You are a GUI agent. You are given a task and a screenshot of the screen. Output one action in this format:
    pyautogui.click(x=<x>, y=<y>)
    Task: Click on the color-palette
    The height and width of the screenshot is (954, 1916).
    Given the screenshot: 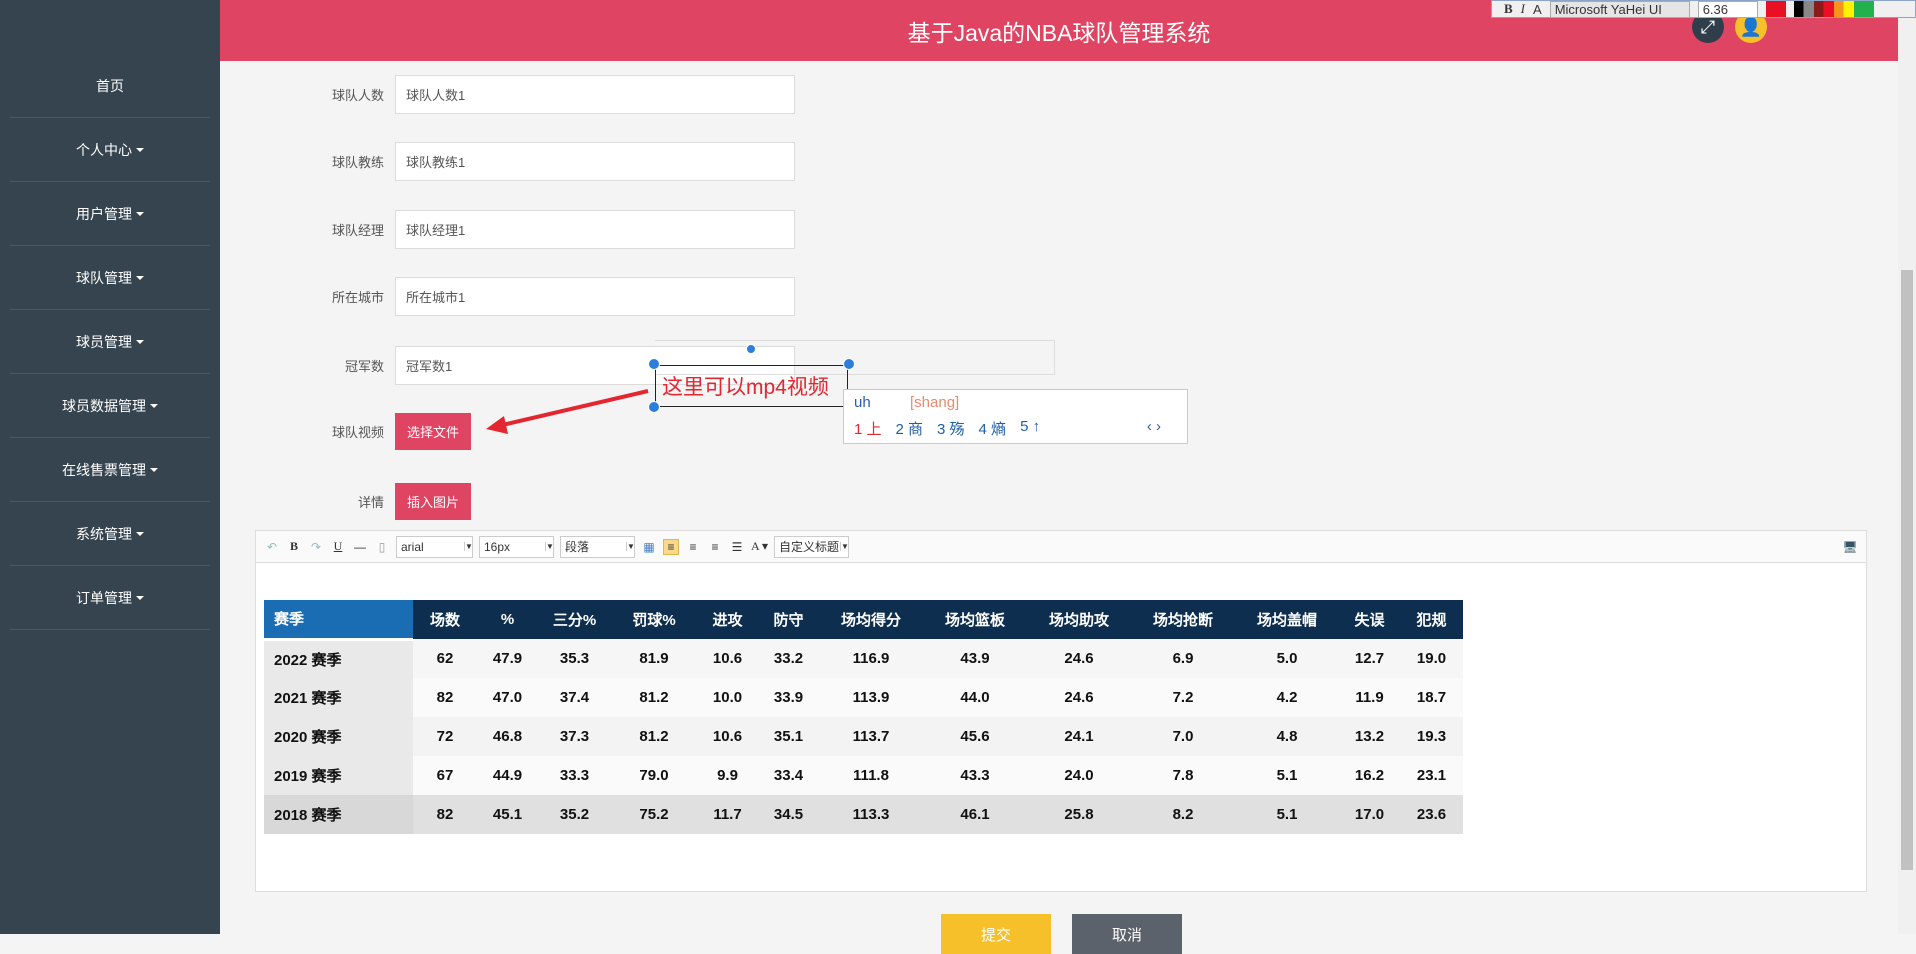 What is the action you would take?
    pyautogui.click(x=1833, y=9)
    